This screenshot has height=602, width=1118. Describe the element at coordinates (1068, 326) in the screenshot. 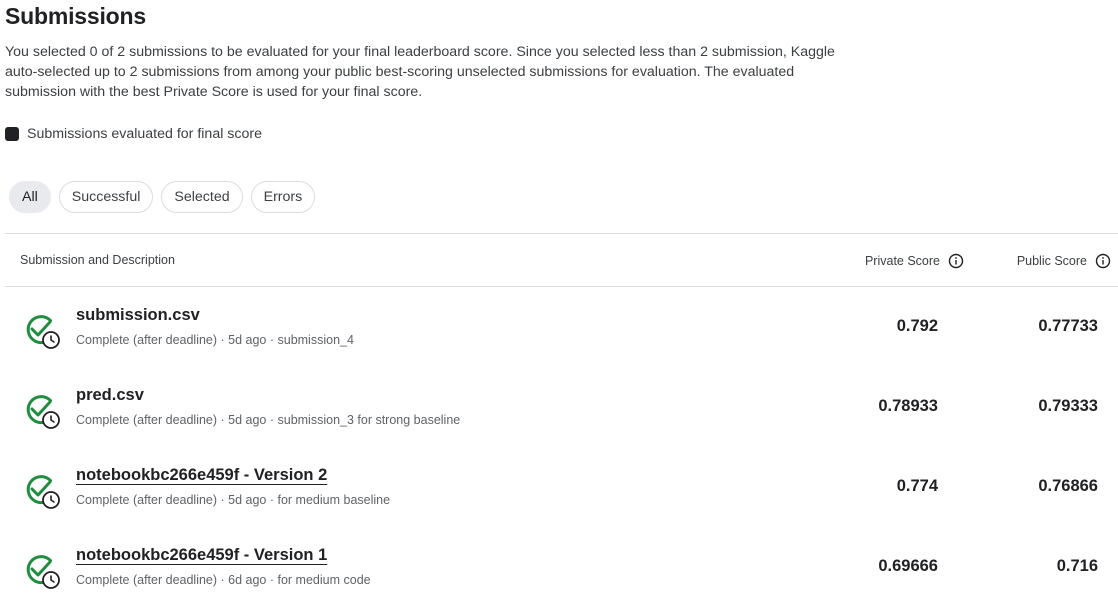

I see `public-score: 0.77733` at that location.